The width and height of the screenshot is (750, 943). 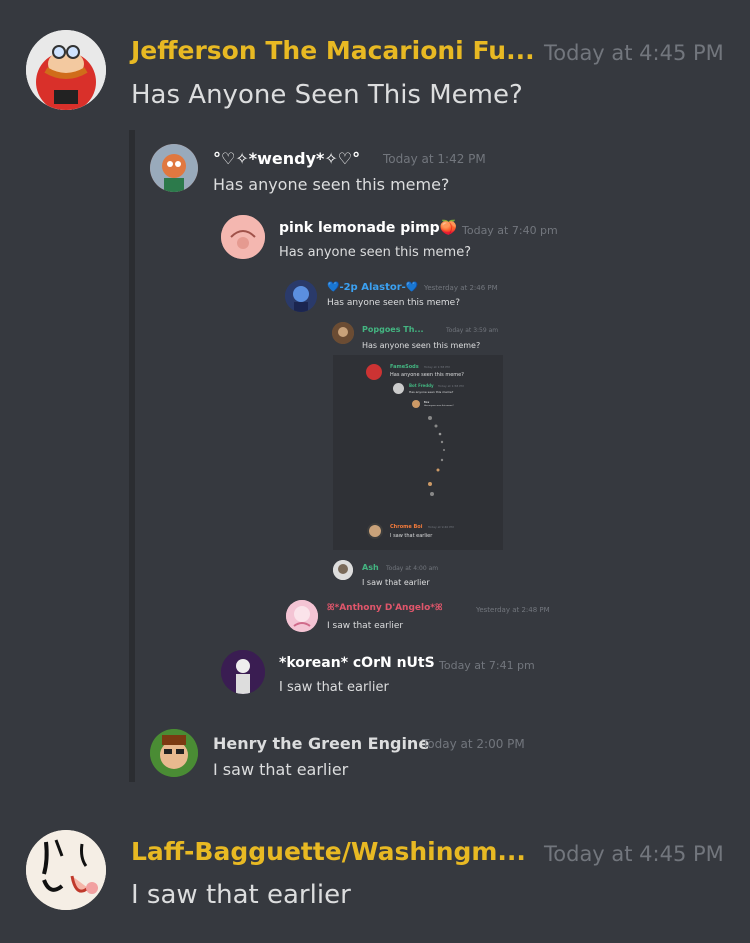 I want to click on nested-avatar-popgoes, so click(x=343, y=333).